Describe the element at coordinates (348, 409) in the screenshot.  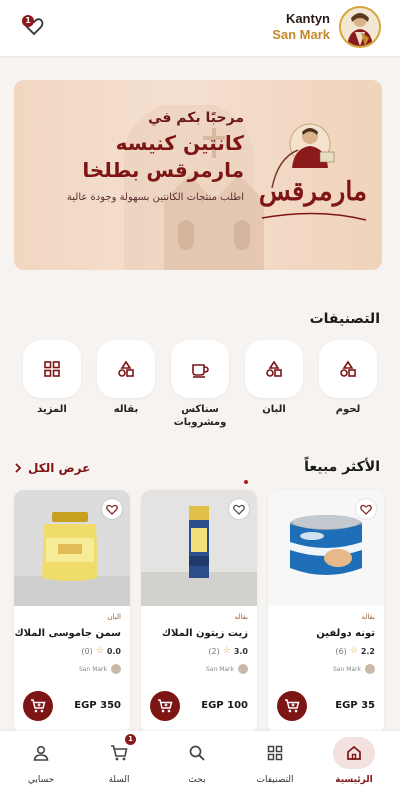
I see `category-label: لحوم` at that location.